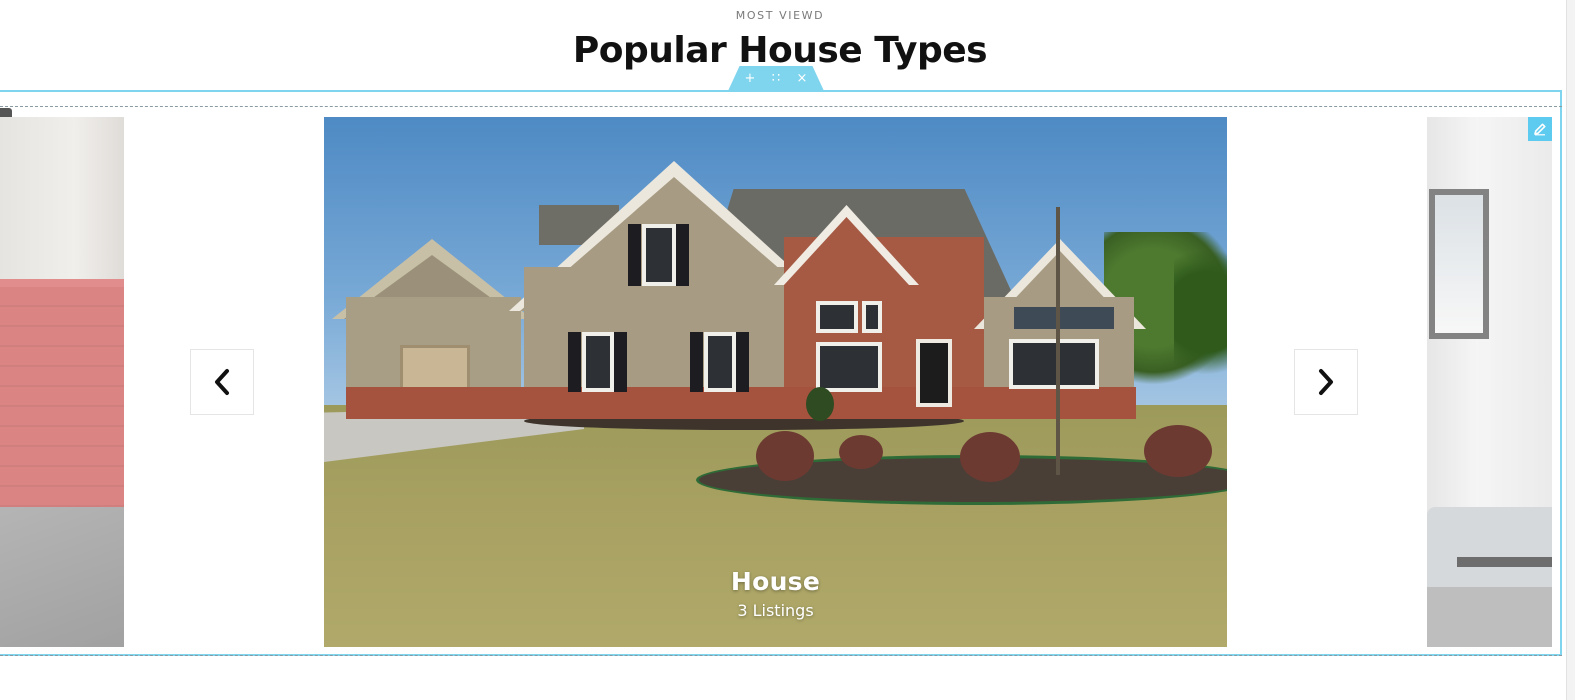  What do you see at coordinates (780, 15) in the screenshot?
I see `section-eyebrow: MOST VIEWD` at bounding box center [780, 15].